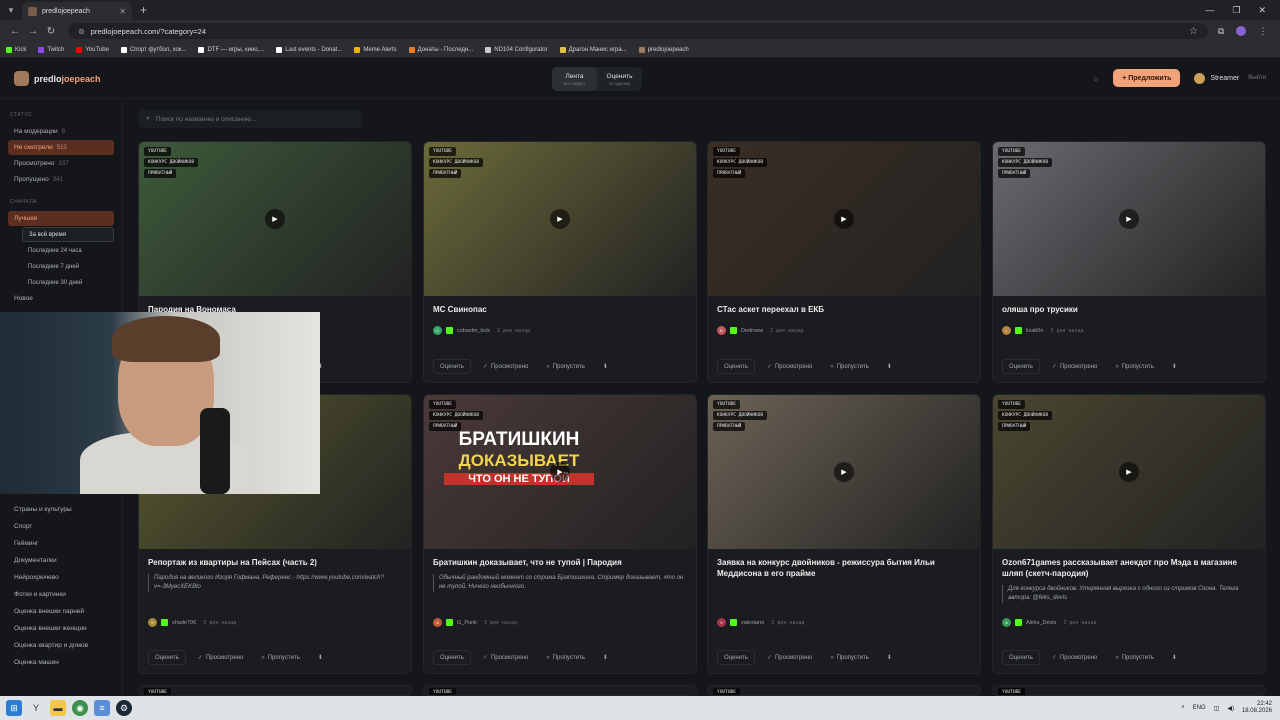 The width and height of the screenshot is (1280, 720). I want to click on bookmark-item: ND104 Configurator, so click(516, 49).